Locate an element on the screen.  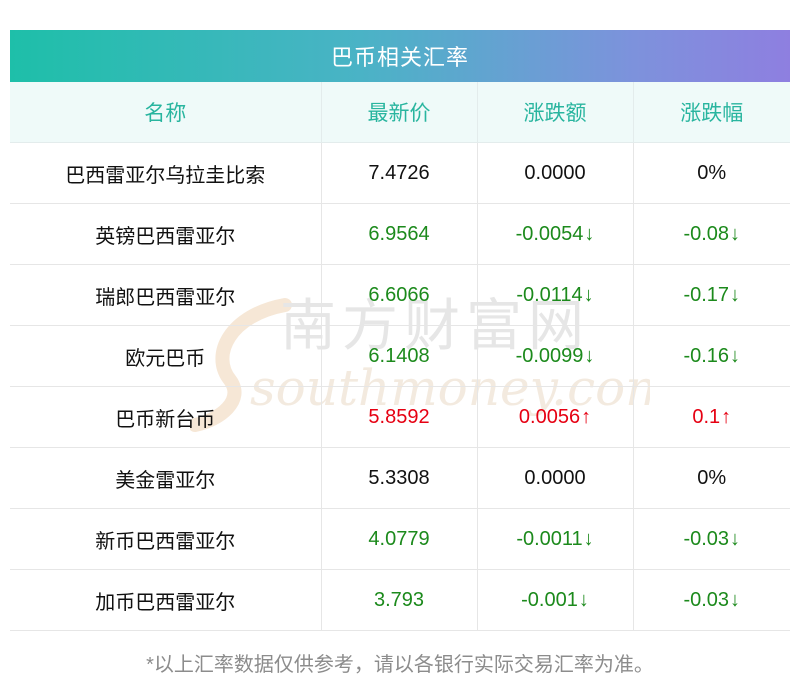
cell-latest-price: 6.9564 is located at coordinates (398, 234).